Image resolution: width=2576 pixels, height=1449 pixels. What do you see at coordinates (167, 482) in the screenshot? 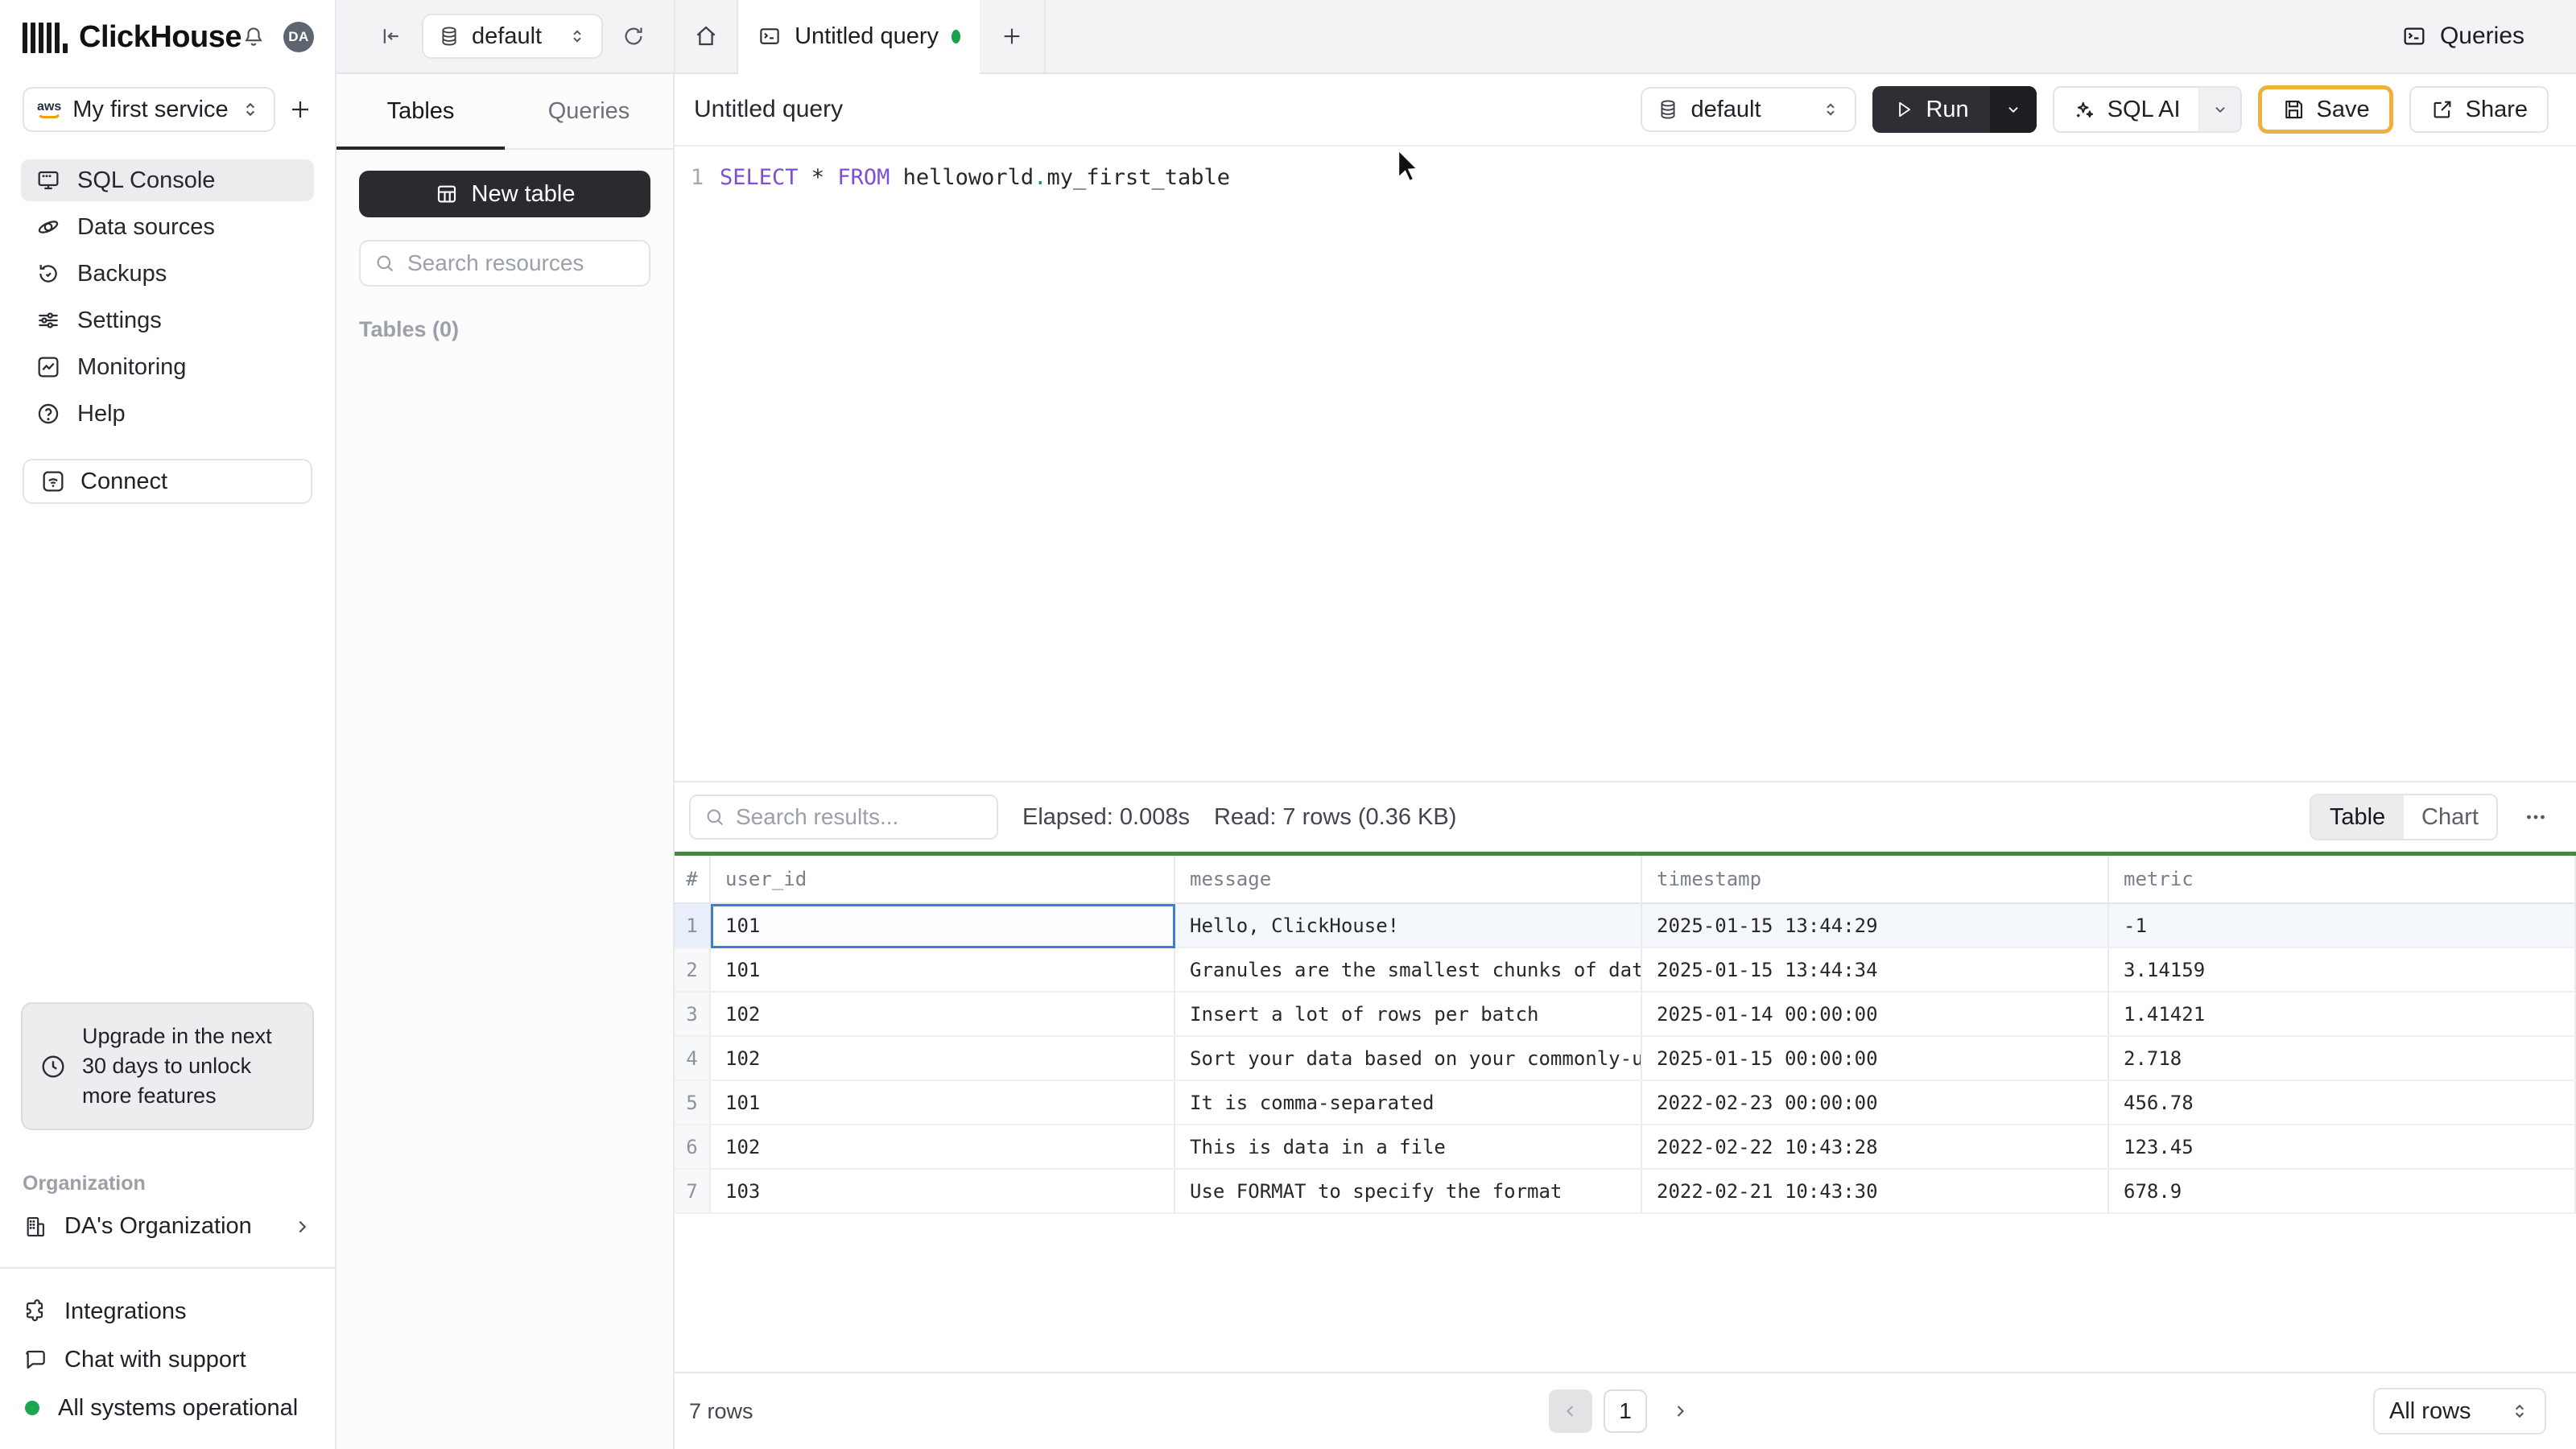
I see `connect-button: Connect` at bounding box center [167, 482].